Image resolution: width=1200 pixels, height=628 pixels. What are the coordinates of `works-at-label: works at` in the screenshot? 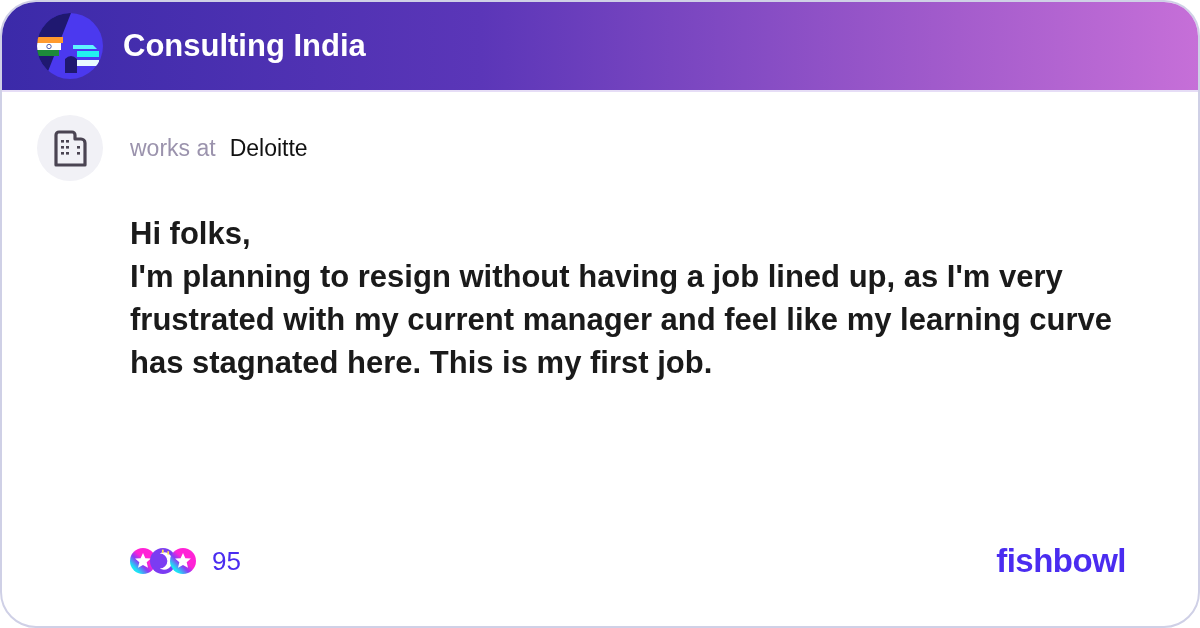 It's located at (173, 148).